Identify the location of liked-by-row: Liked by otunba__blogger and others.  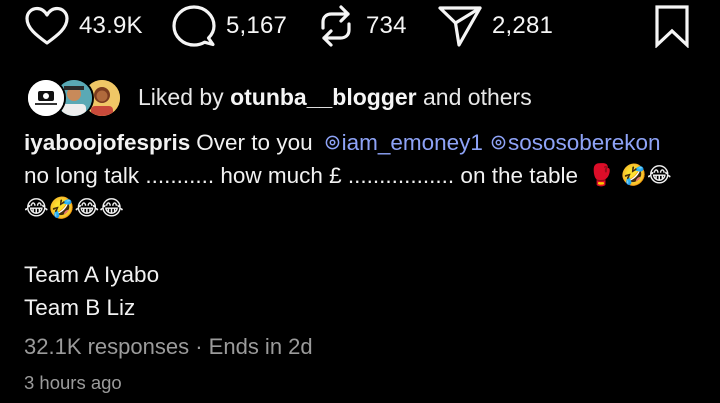
(279, 97).